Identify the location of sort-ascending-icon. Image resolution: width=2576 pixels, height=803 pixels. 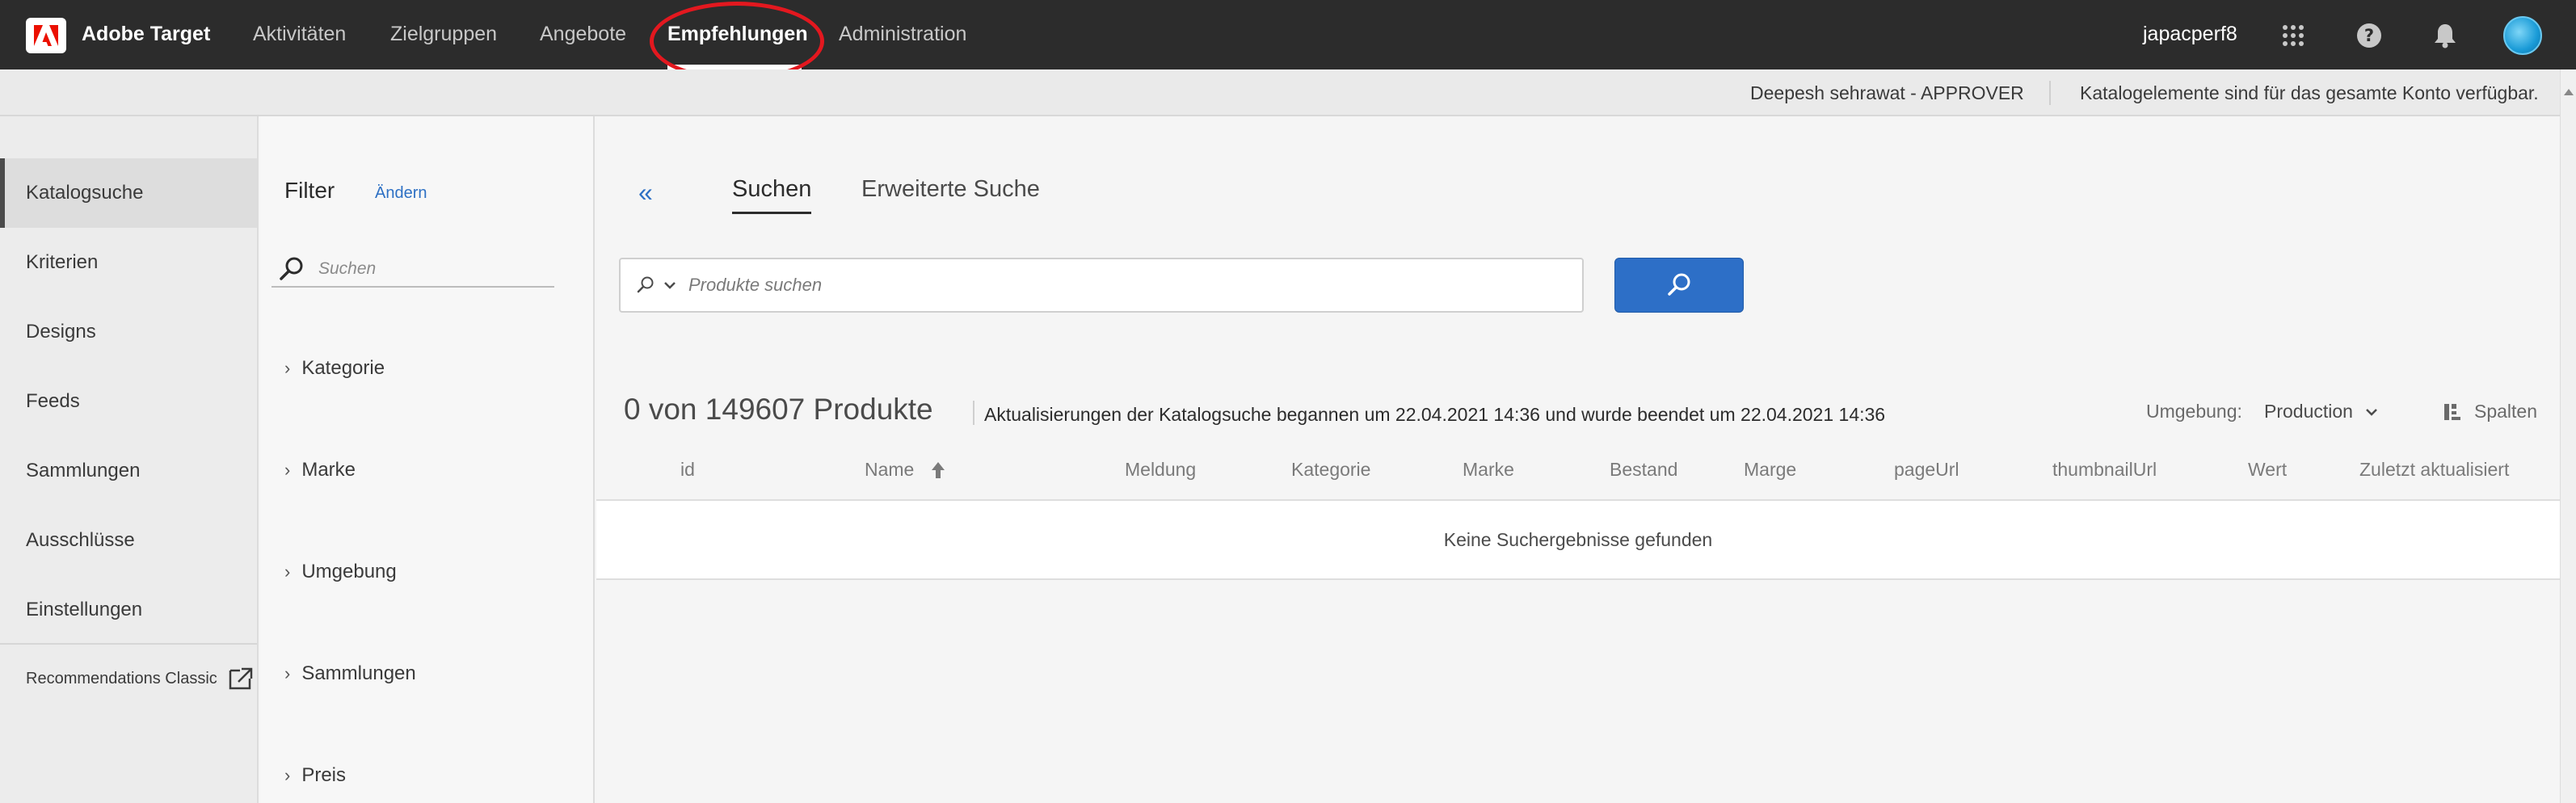
(938, 469).